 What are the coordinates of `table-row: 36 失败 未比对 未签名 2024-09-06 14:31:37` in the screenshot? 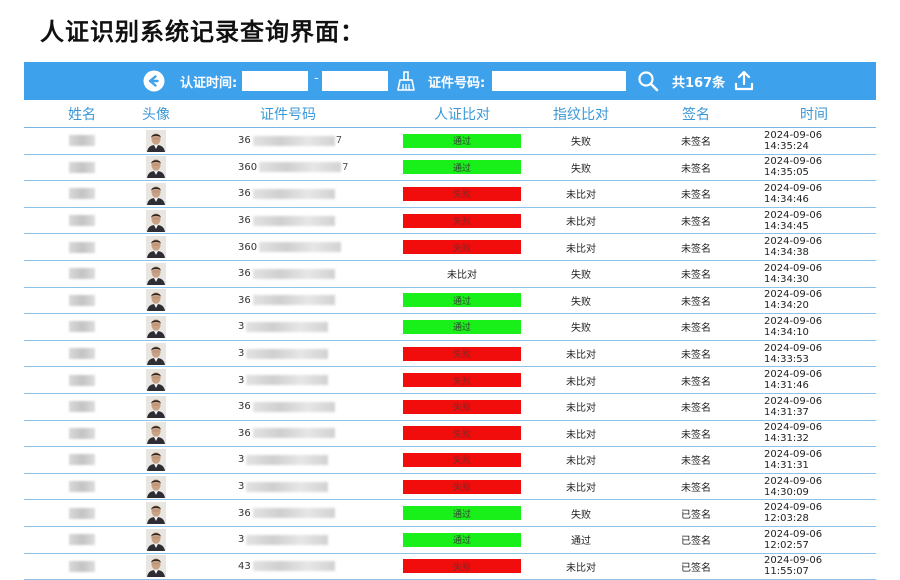 It's located at (450, 407).